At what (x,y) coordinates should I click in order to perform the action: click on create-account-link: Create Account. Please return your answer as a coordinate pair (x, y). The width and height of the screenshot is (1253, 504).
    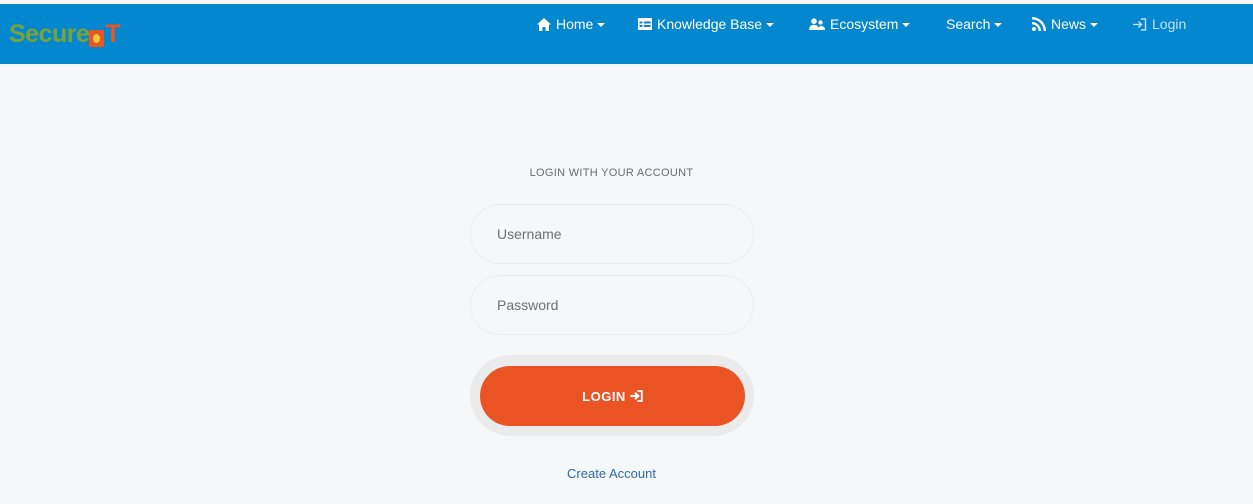
    Looking at the image, I should click on (611, 473).